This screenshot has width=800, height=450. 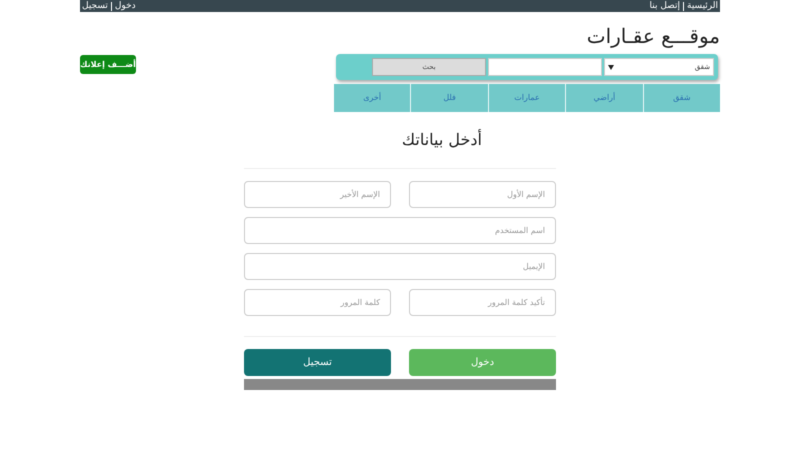 I want to click on nav-link: تسجيل, so click(x=95, y=6).